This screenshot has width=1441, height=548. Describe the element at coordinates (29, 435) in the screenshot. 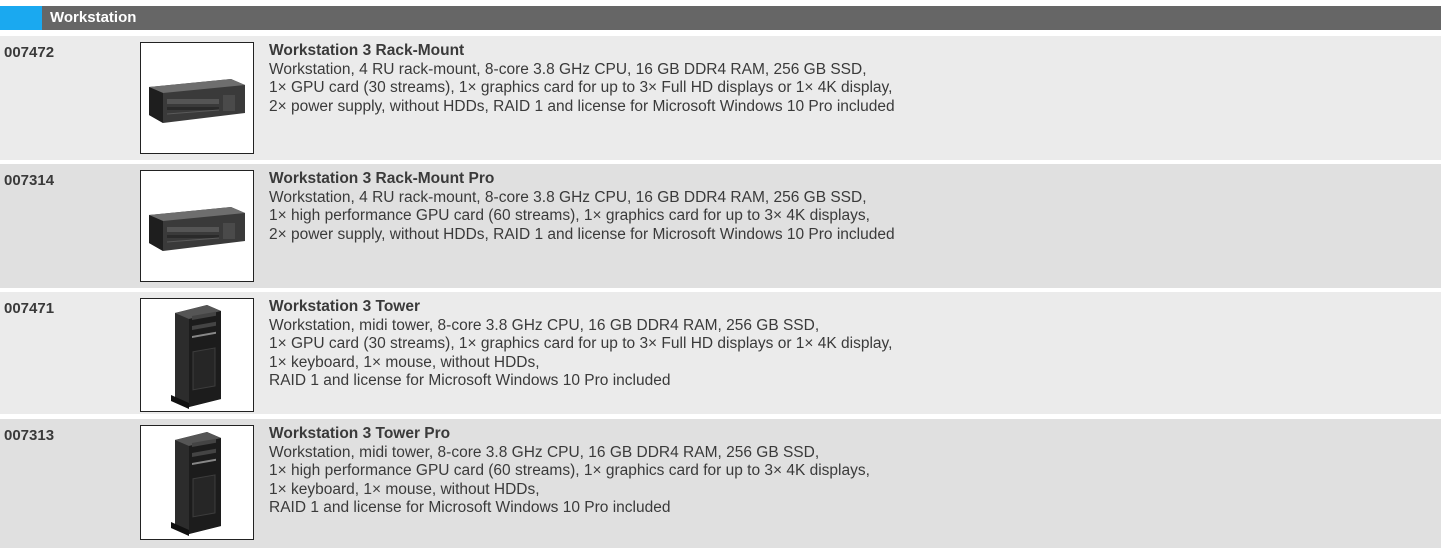

I see `article-number: 007313` at that location.